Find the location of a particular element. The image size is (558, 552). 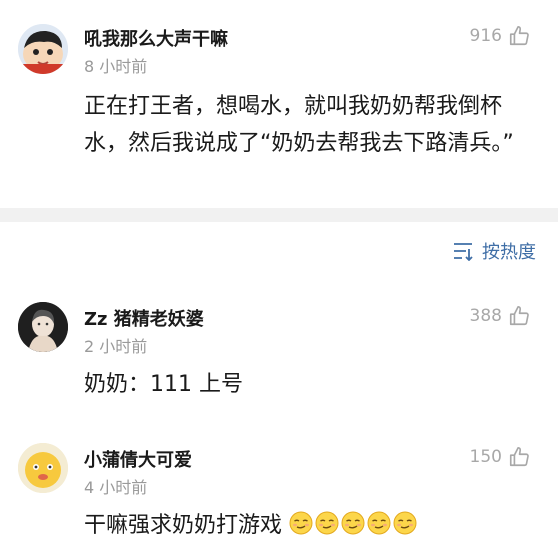

like-button: 388 is located at coordinates (500, 316).